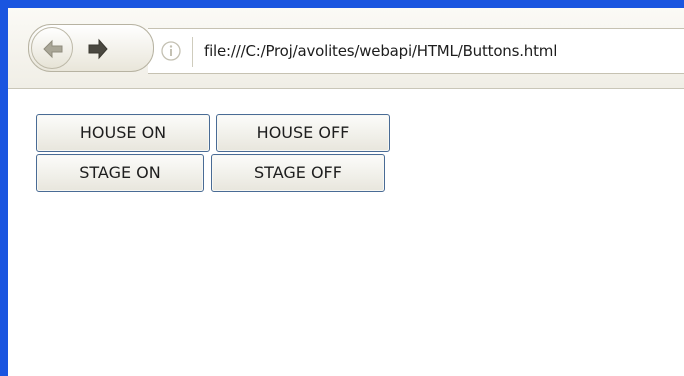  Describe the element at coordinates (192, 52) in the screenshot. I see `address-separator` at that location.